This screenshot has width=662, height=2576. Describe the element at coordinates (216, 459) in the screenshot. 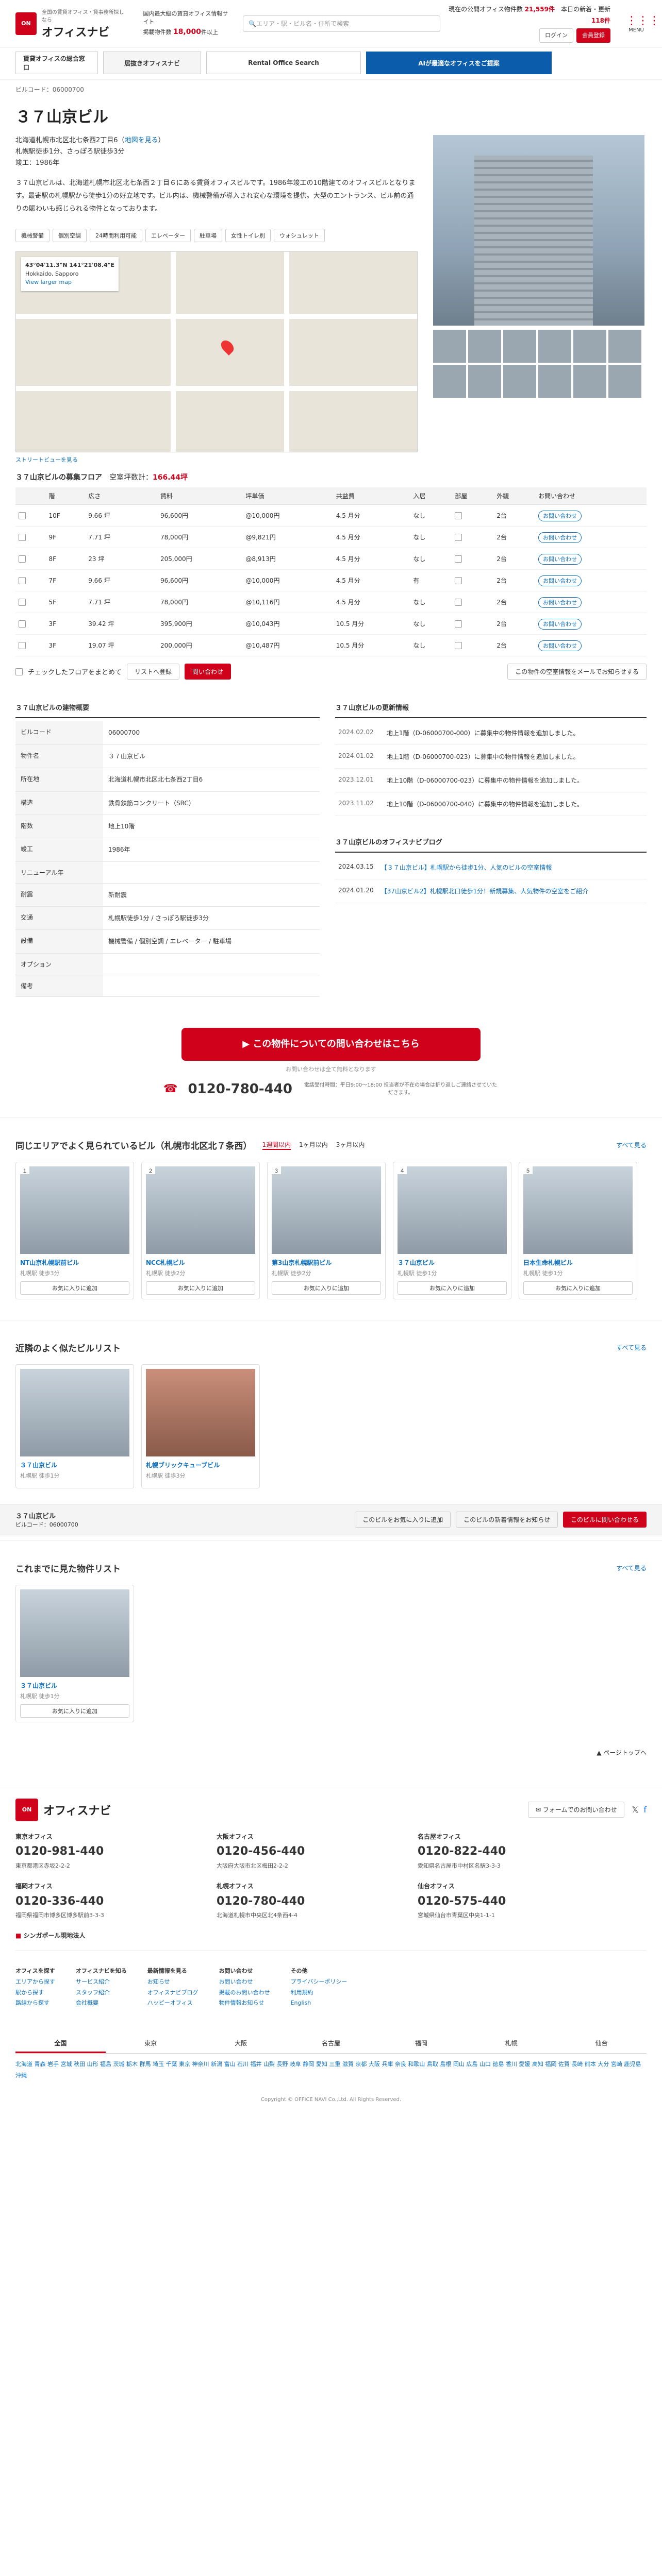

I see `streetview-link: ストリートビューを見る` at that location.